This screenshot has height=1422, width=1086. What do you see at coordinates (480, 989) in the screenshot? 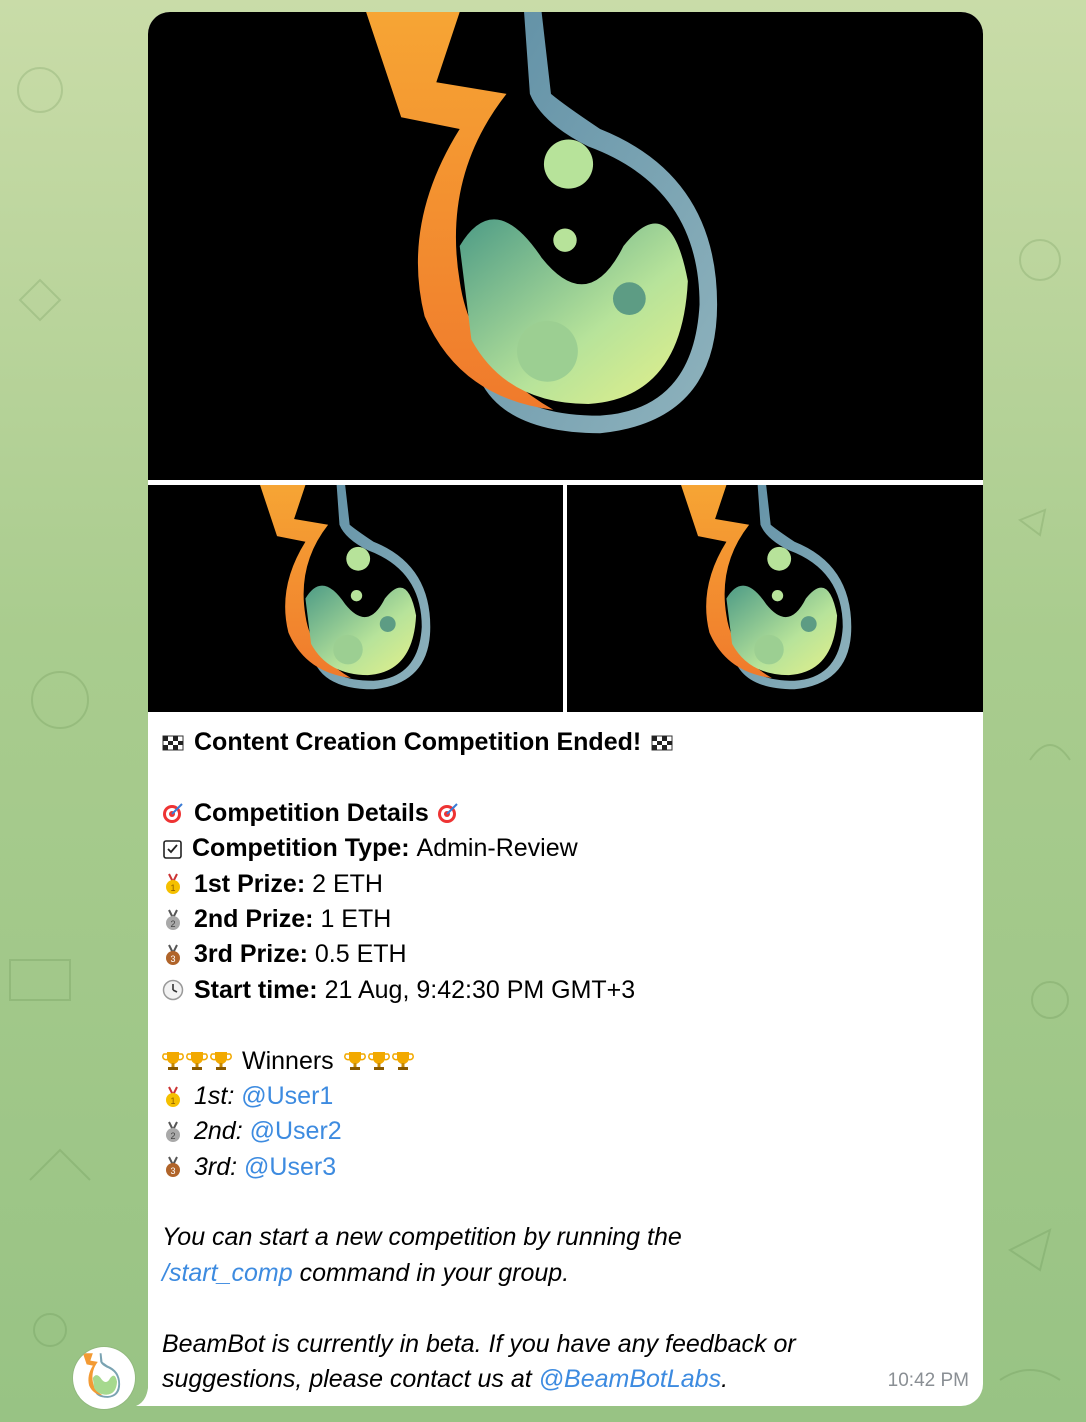
I see `start-value: 21 Aug, 9:42:30 PM GMT+3` at bounding box center [480, 989].